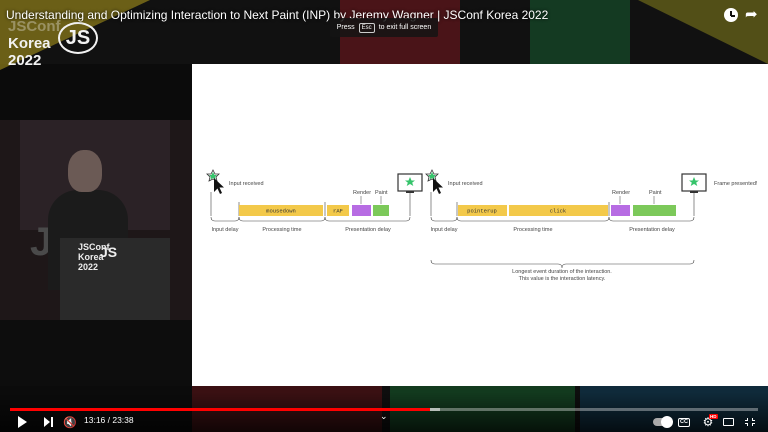 This screenshot has height=432, width=768. Describe the element at coordinates (652, 230) in the screenshot. I see `presentation-delay-label-right: Presentation delay` at that location.